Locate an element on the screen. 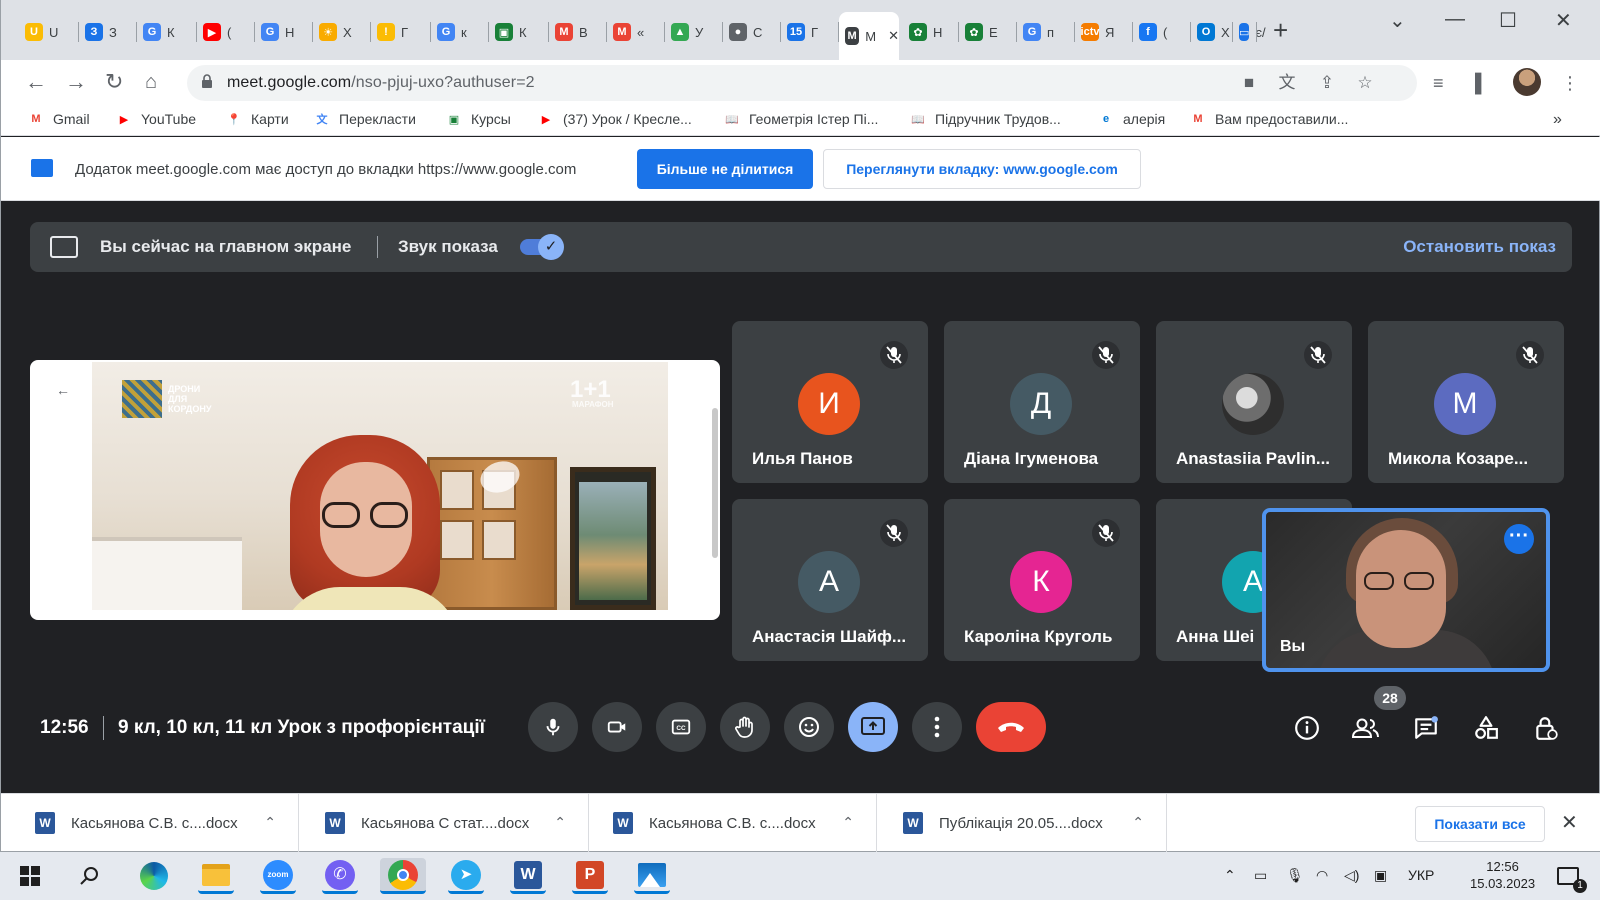 This screenshot has height=900, width=1600. tab-14: M M ✕ is located at coordinates (869, 36).